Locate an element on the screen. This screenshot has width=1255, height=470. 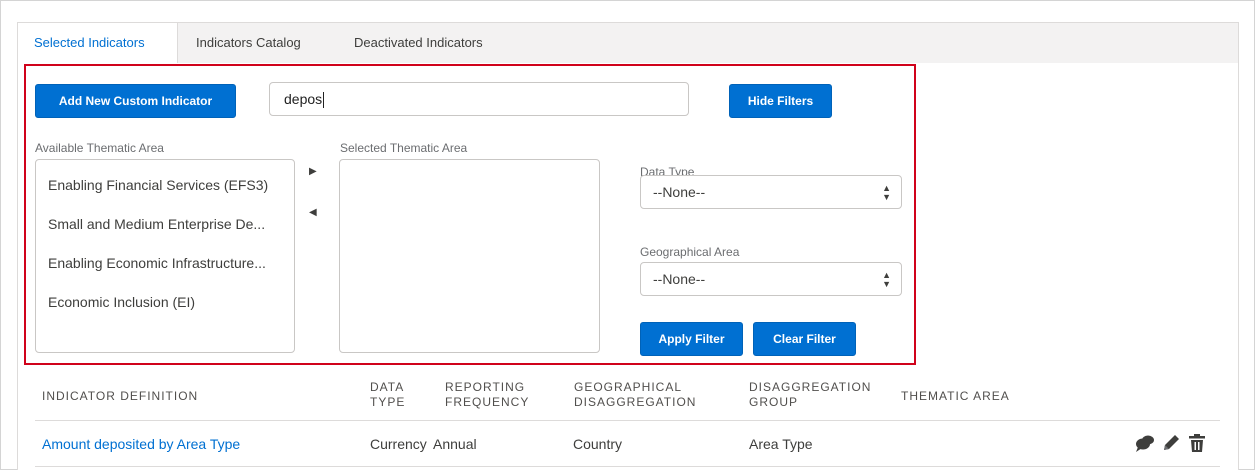
list-item: Enabling Financial Services (EFS3) is located at coordinates (158, 185).